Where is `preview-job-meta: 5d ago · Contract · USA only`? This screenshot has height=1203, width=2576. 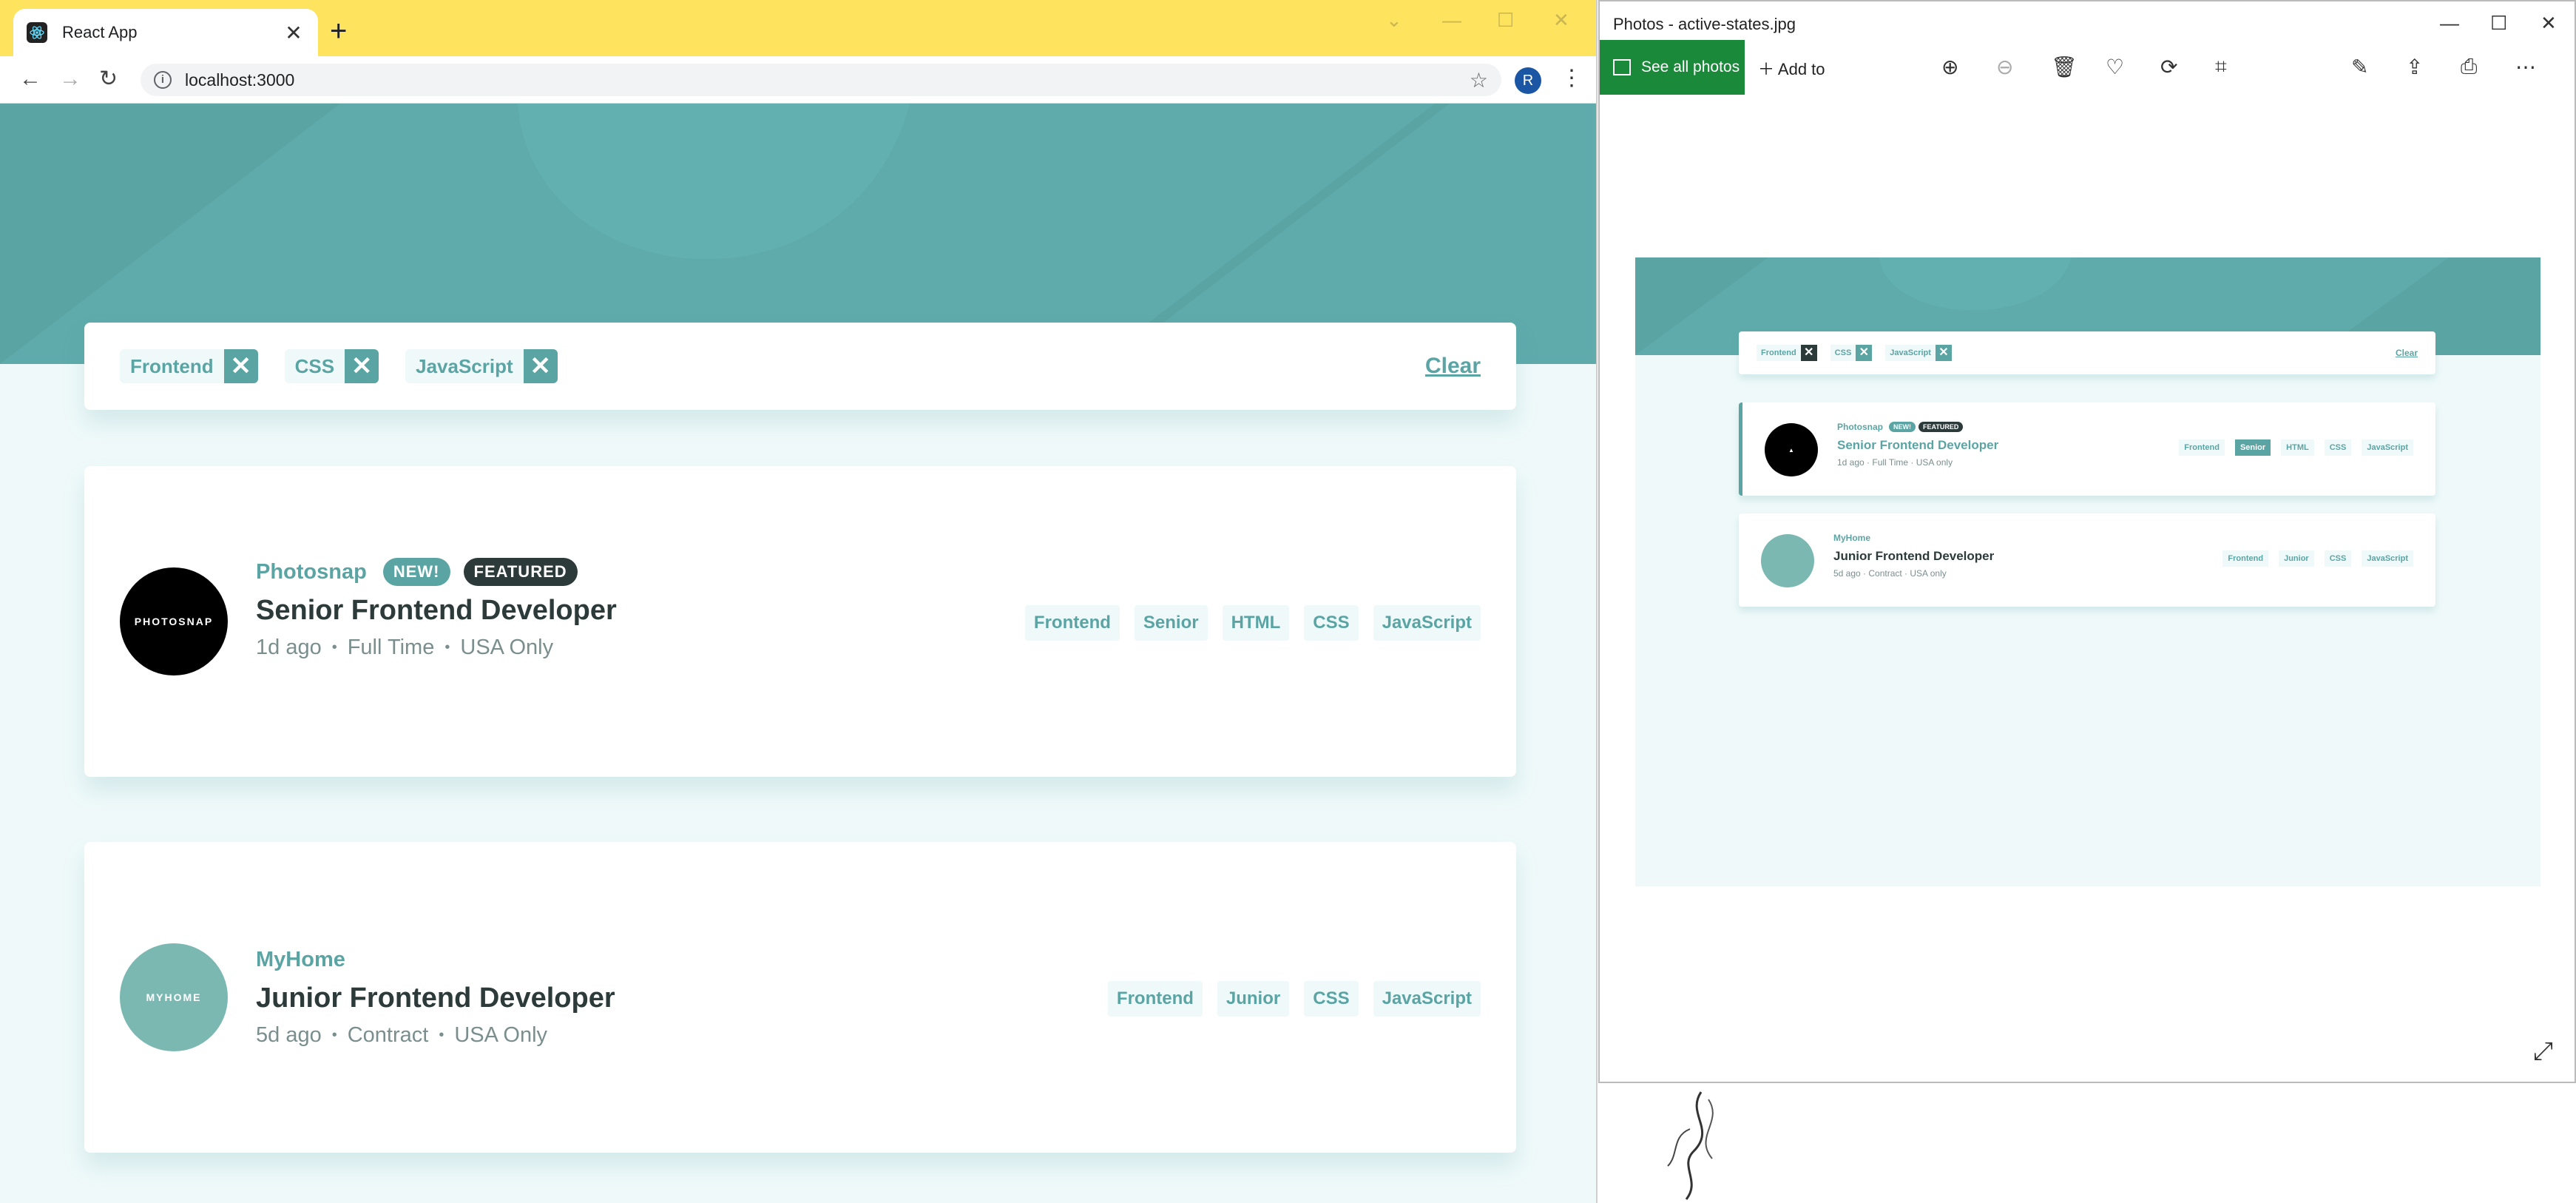
preview-job-meta: 5d ago · Contract · USA only is located at coordinates (1890, 573).